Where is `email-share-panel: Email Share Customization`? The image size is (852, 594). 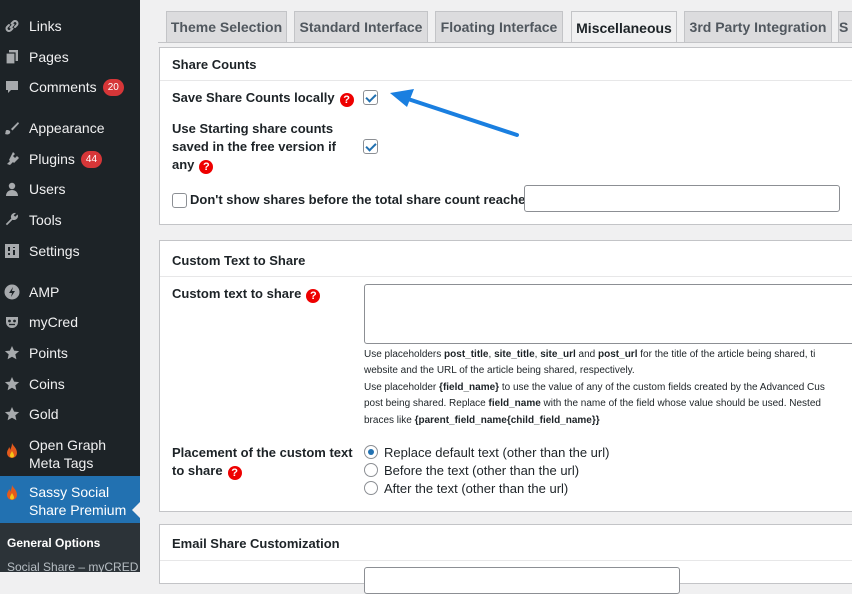
email-share-panel: Email Share Customization is located at coordinates (505, 559).